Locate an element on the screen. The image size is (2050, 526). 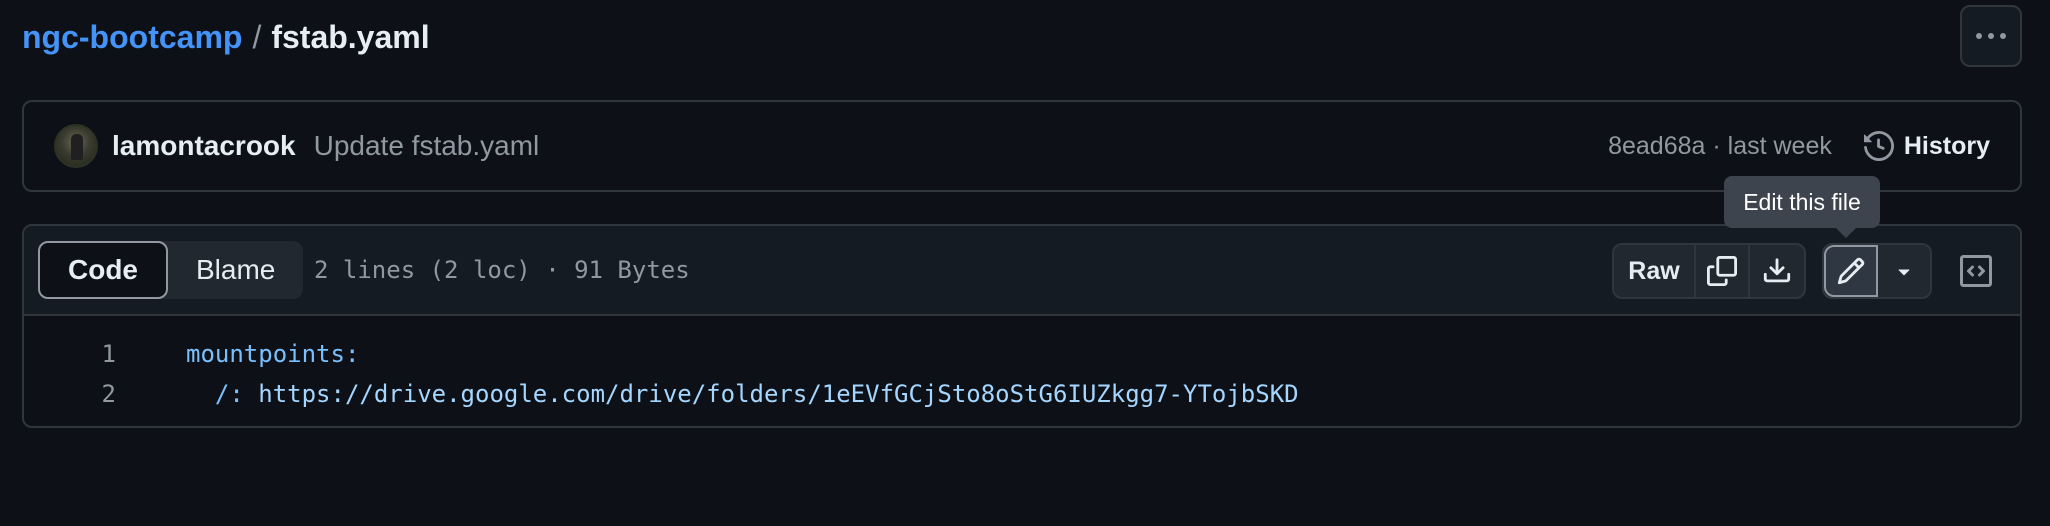
tab-blame: Blame is located at coordinates (235, 270).